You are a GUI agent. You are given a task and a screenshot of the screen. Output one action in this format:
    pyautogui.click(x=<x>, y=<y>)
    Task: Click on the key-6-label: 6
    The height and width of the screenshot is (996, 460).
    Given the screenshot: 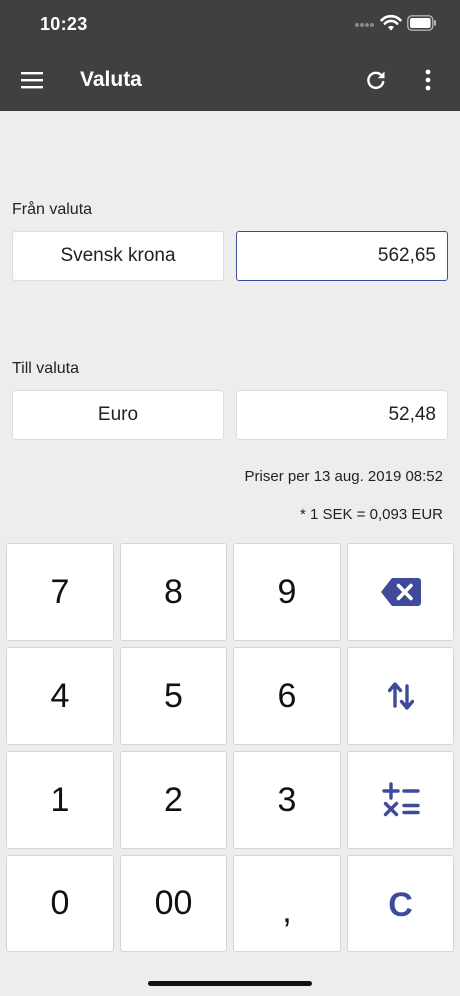 What is the action you would take?
    pyautogui.click(x=287, y=695)
    